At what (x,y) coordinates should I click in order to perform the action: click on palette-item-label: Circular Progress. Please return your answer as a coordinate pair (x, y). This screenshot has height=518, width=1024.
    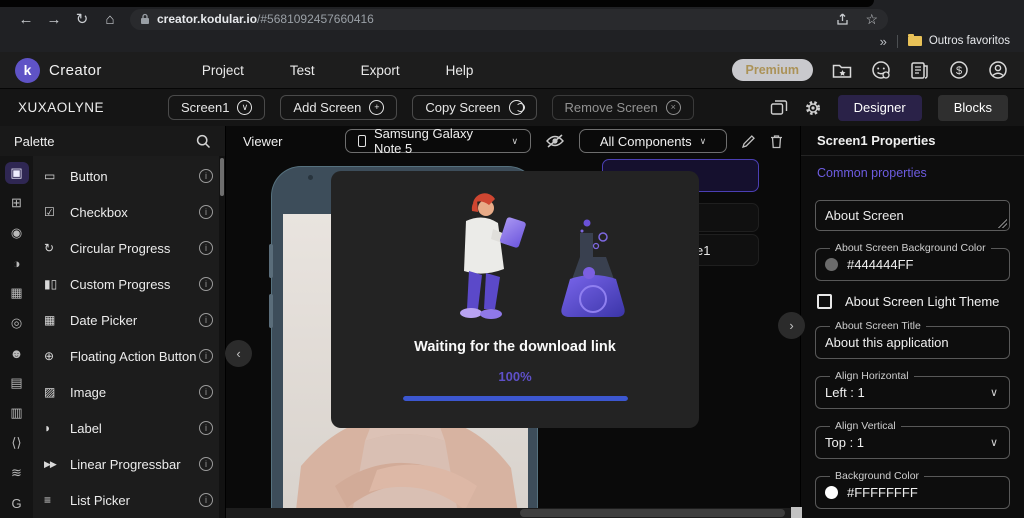
    Looking at the image, I should click on (120, 248).